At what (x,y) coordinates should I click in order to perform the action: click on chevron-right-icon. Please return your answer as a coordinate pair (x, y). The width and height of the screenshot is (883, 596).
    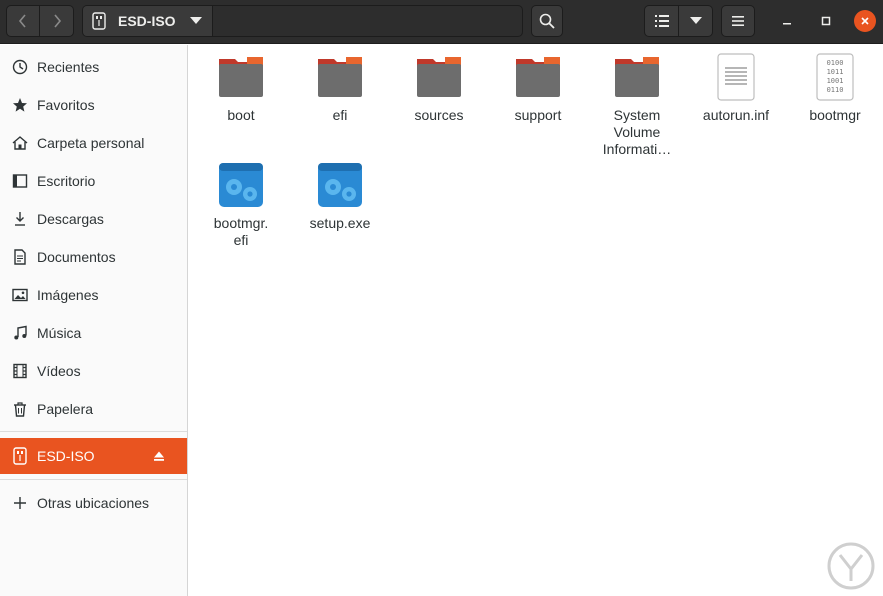
    Looking at the image, I should click on (57, 21).